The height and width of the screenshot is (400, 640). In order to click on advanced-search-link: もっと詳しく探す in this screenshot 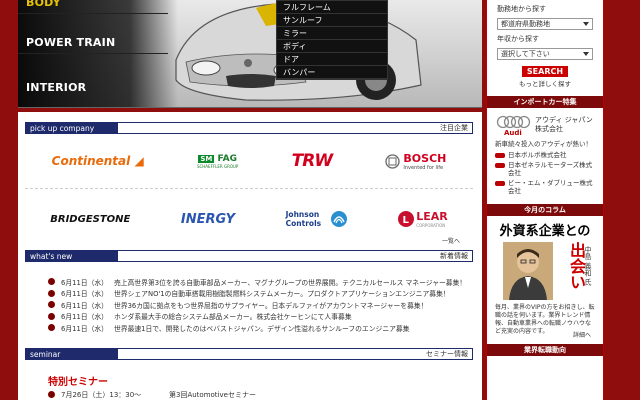, I will do `click(545, 83)`.